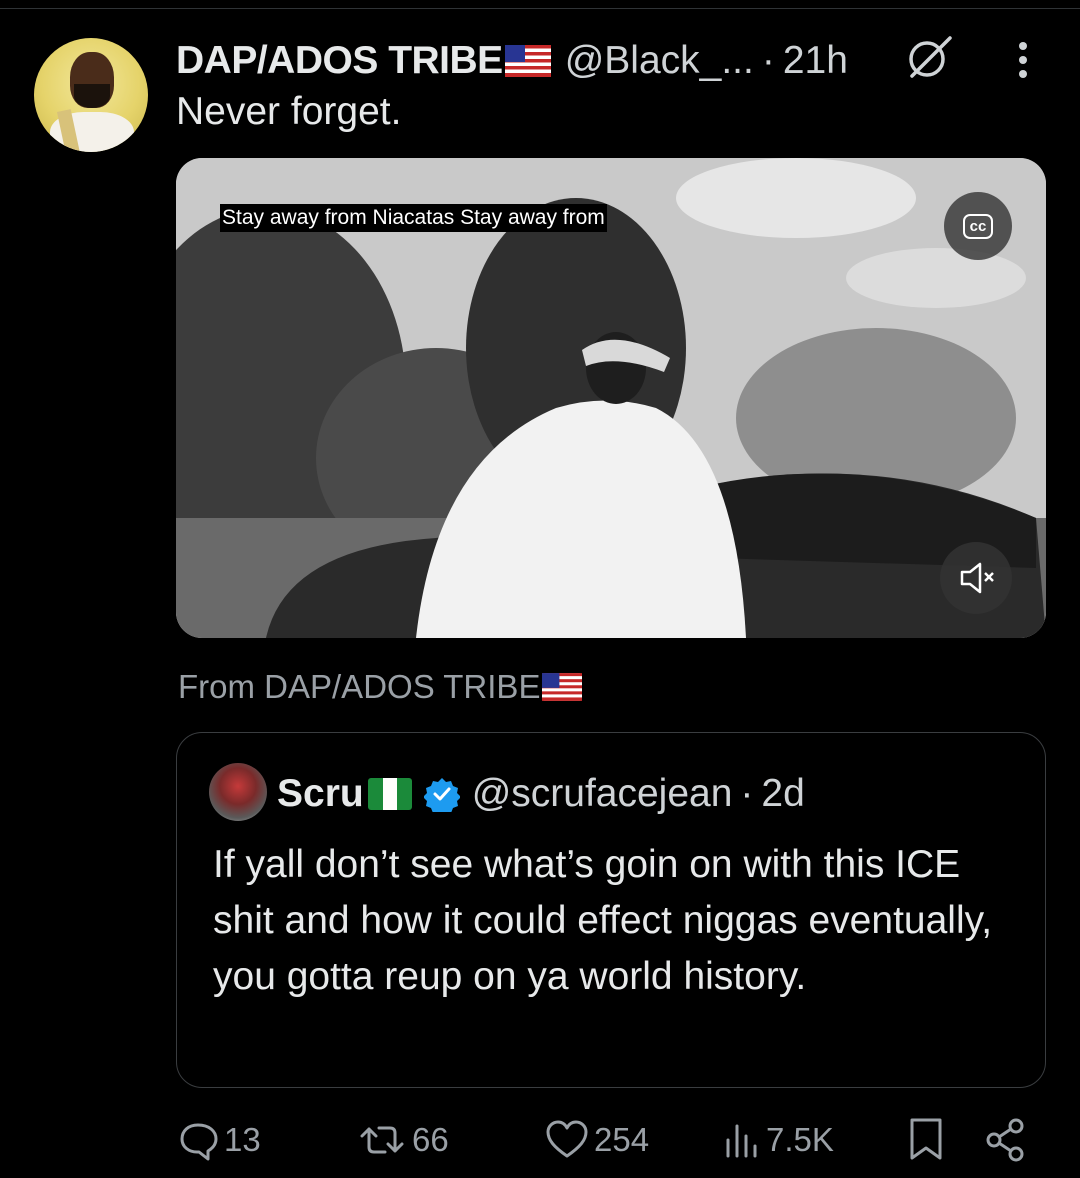  Describe the element at coordinates (1005, 1140) in the screenshot. I see `share-icon` at that location.